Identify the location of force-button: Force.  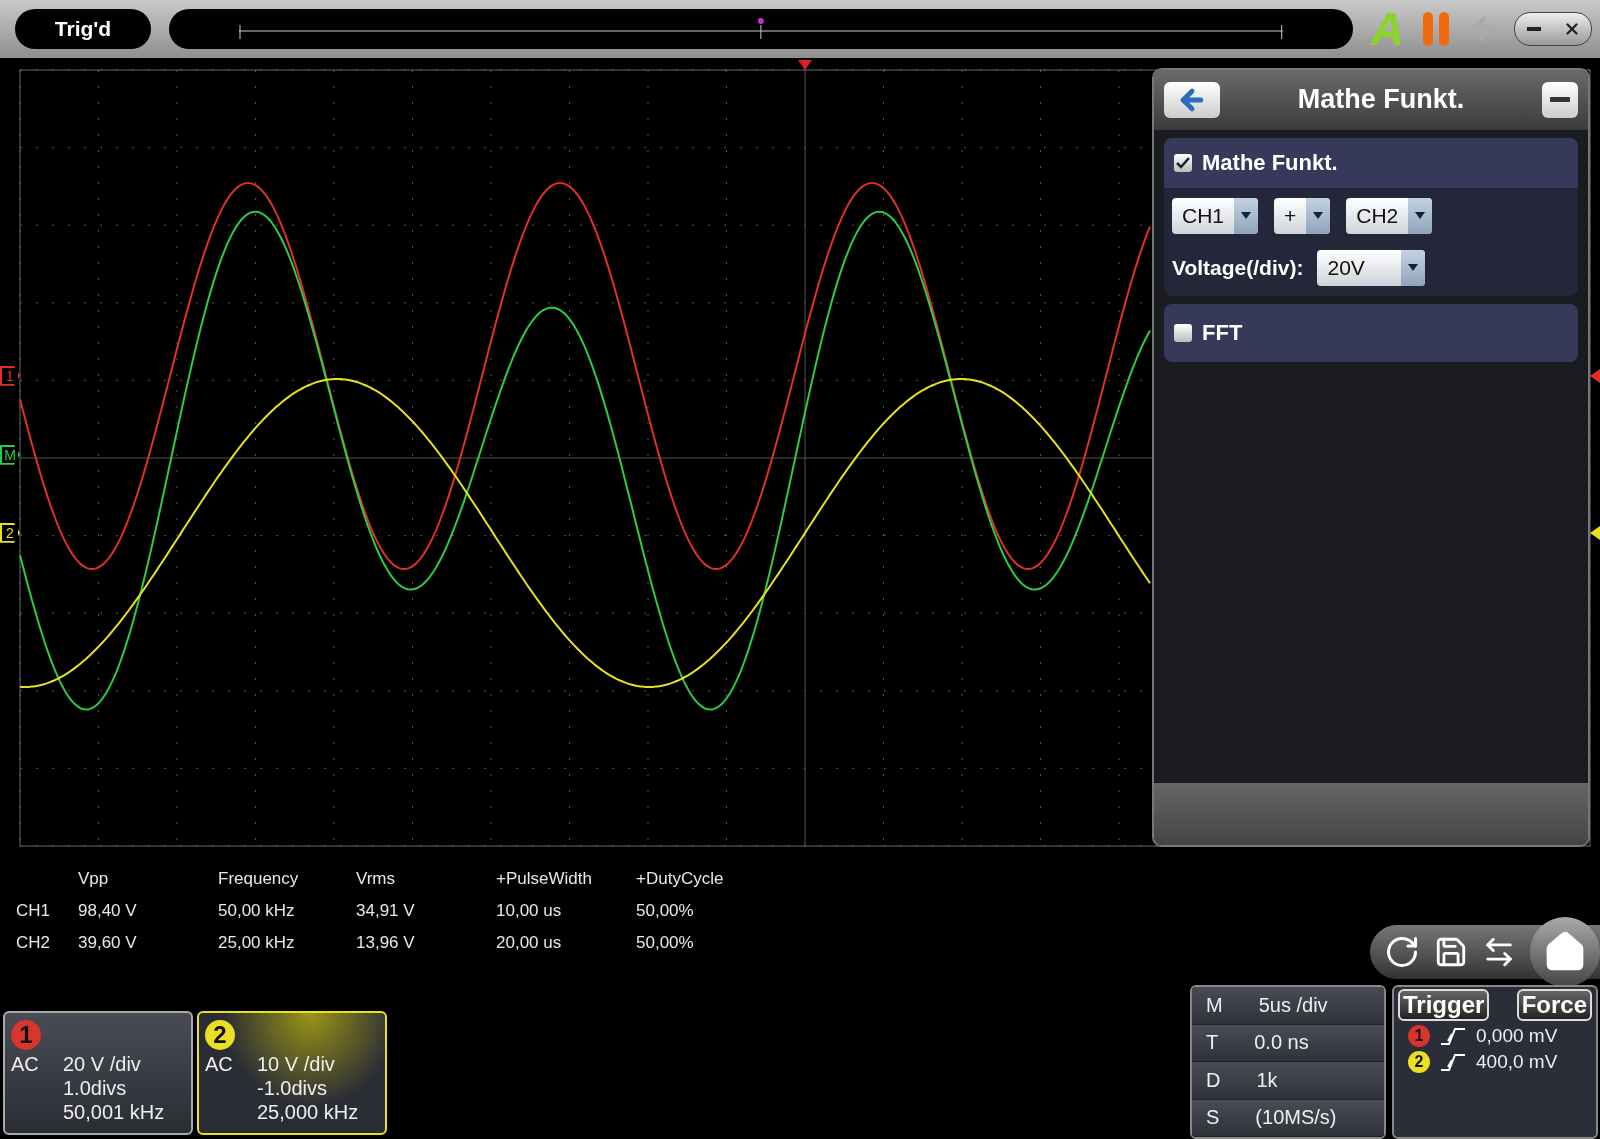
(1554, 1005).